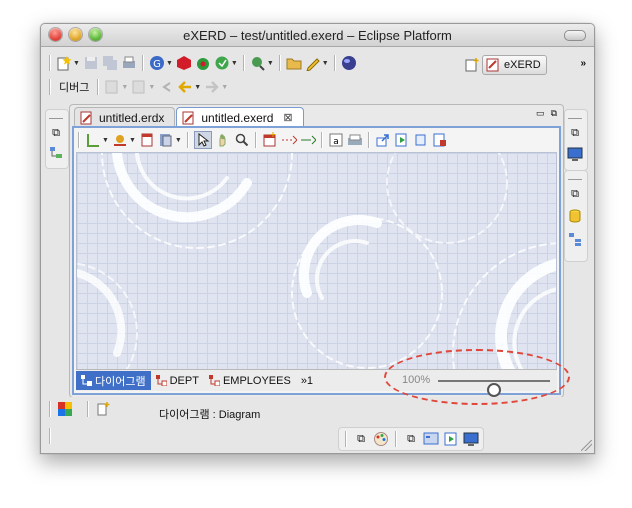  I want to click on perspective-exerd-button: eXERD, so click(514, 65).